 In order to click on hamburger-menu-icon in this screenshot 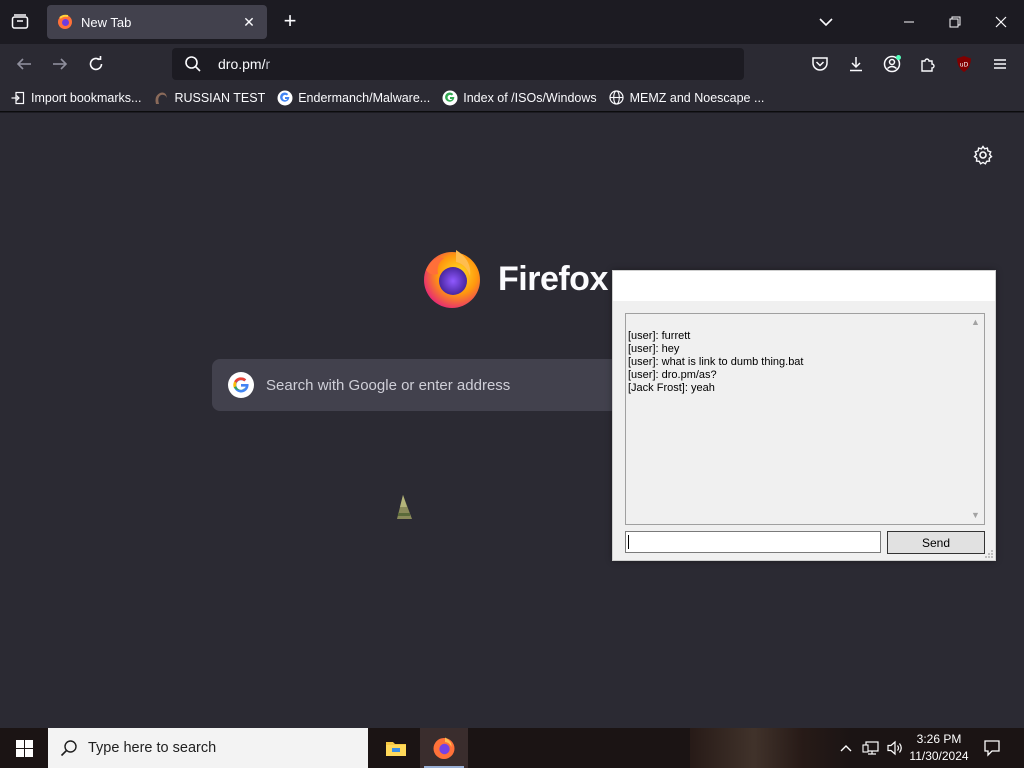, I will do `click(1000, 64)`.